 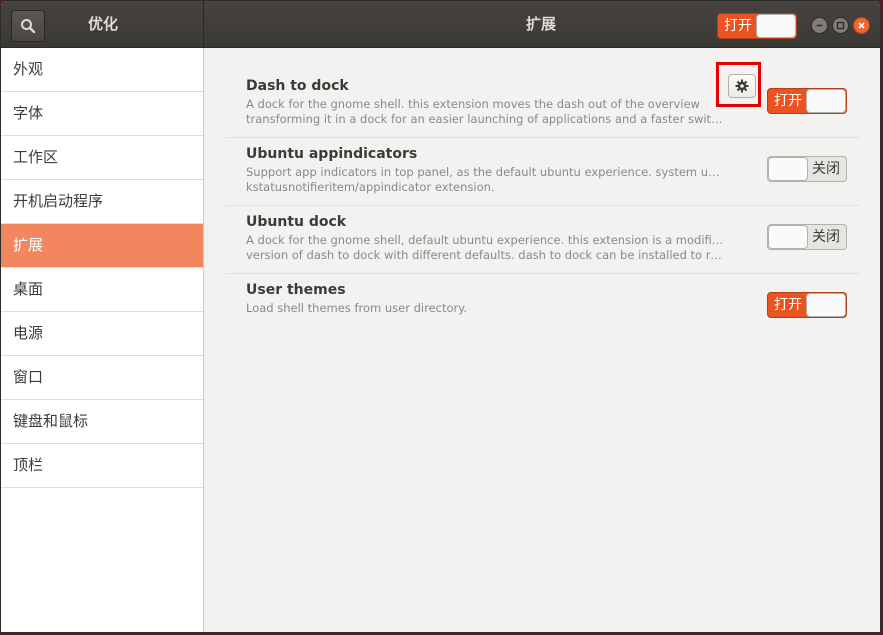 I want to click on maximize-button, so click(x=840, y=25).